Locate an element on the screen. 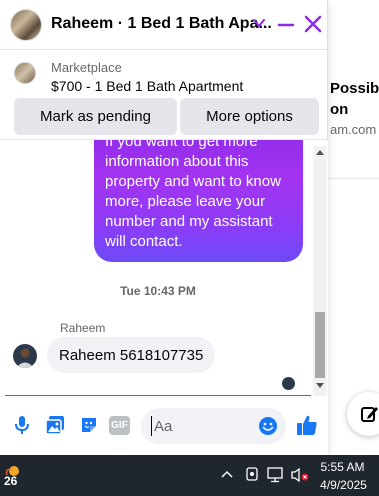 This screenshot has height=496, width=379. weather-temperature: 26 is located at coordinates (10, 481).